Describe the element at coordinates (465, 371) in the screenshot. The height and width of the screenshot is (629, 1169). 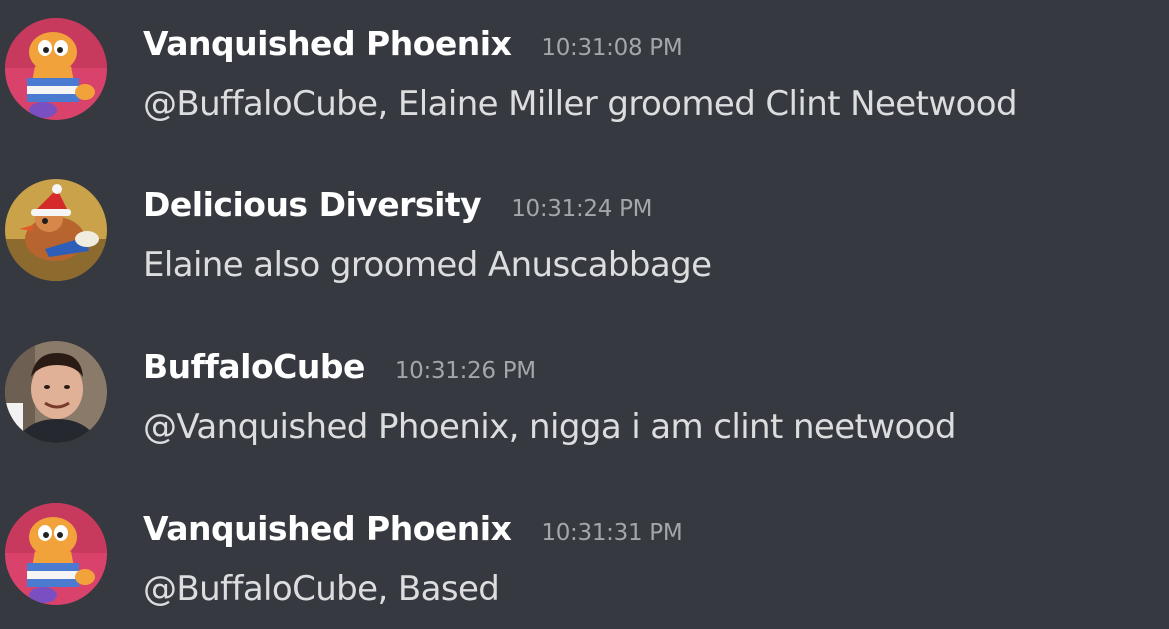
I see `timestamp: 10:31:26 PM` at that location.